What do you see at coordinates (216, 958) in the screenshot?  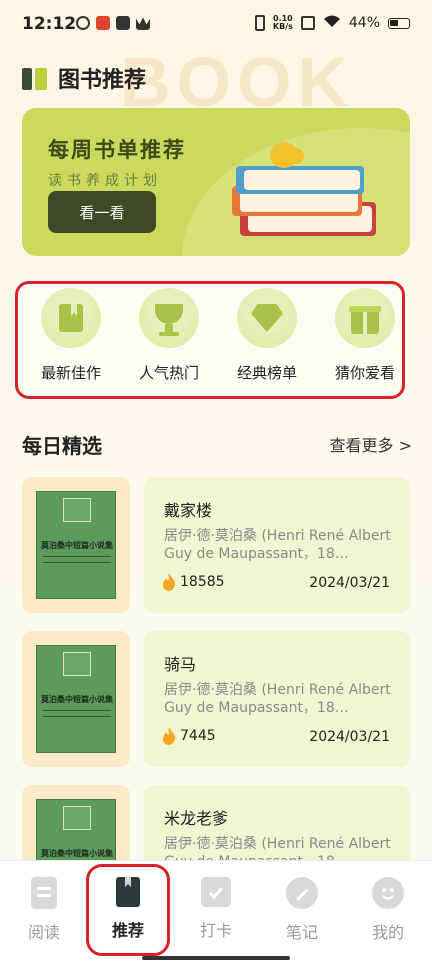 I see `home-indicator` at bounding box center [216, 958].